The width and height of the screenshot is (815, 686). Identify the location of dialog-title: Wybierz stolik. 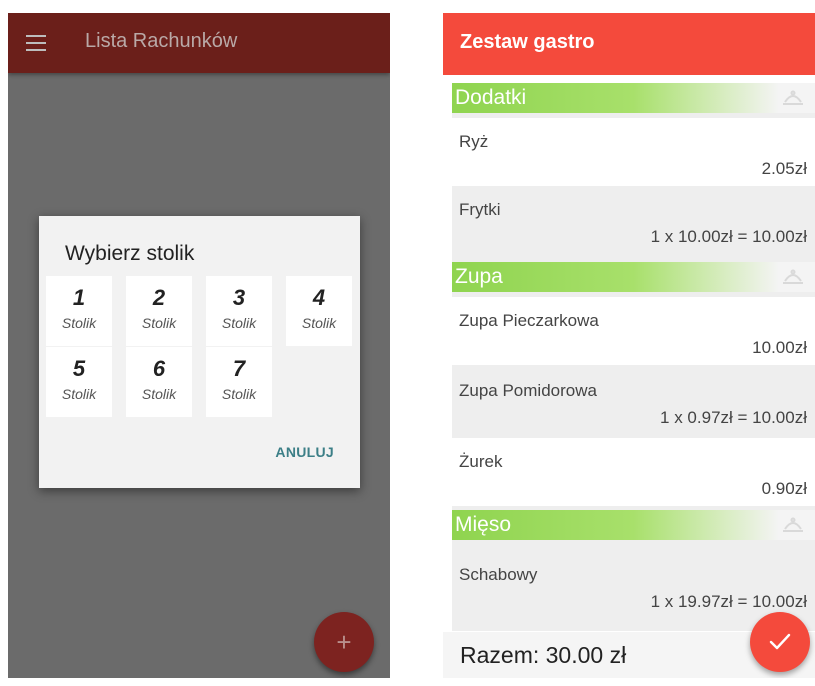
(130, 253).